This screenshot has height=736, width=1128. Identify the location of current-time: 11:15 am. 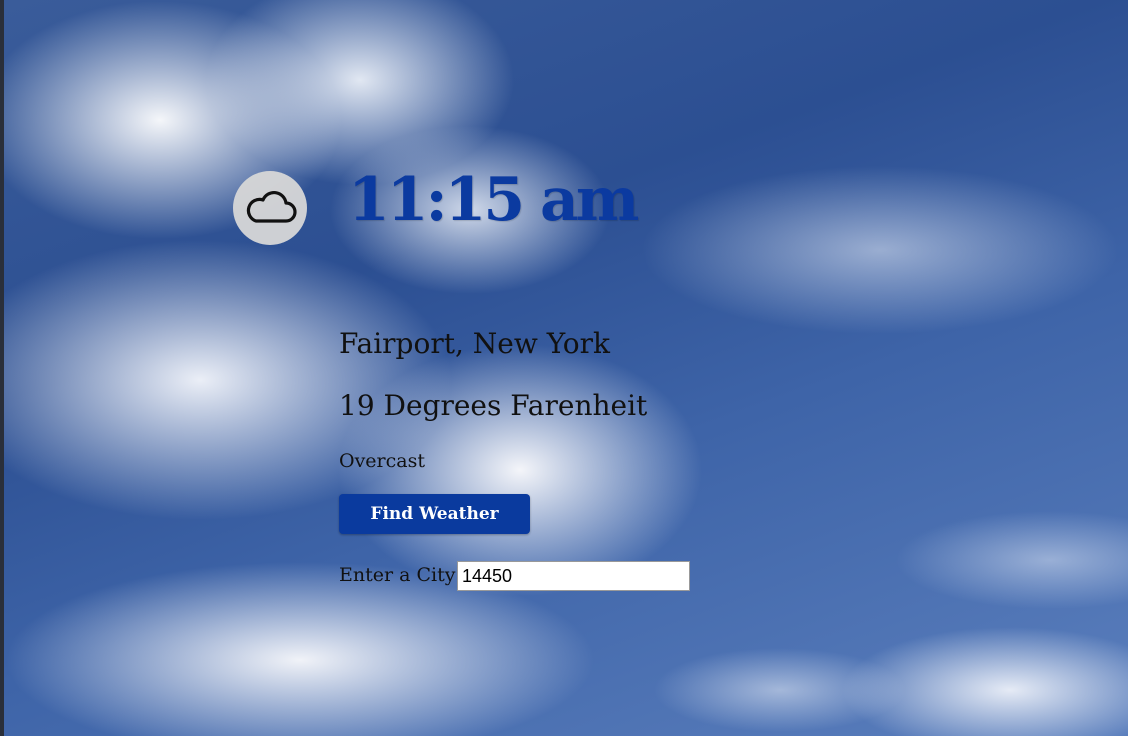
(493, 200).